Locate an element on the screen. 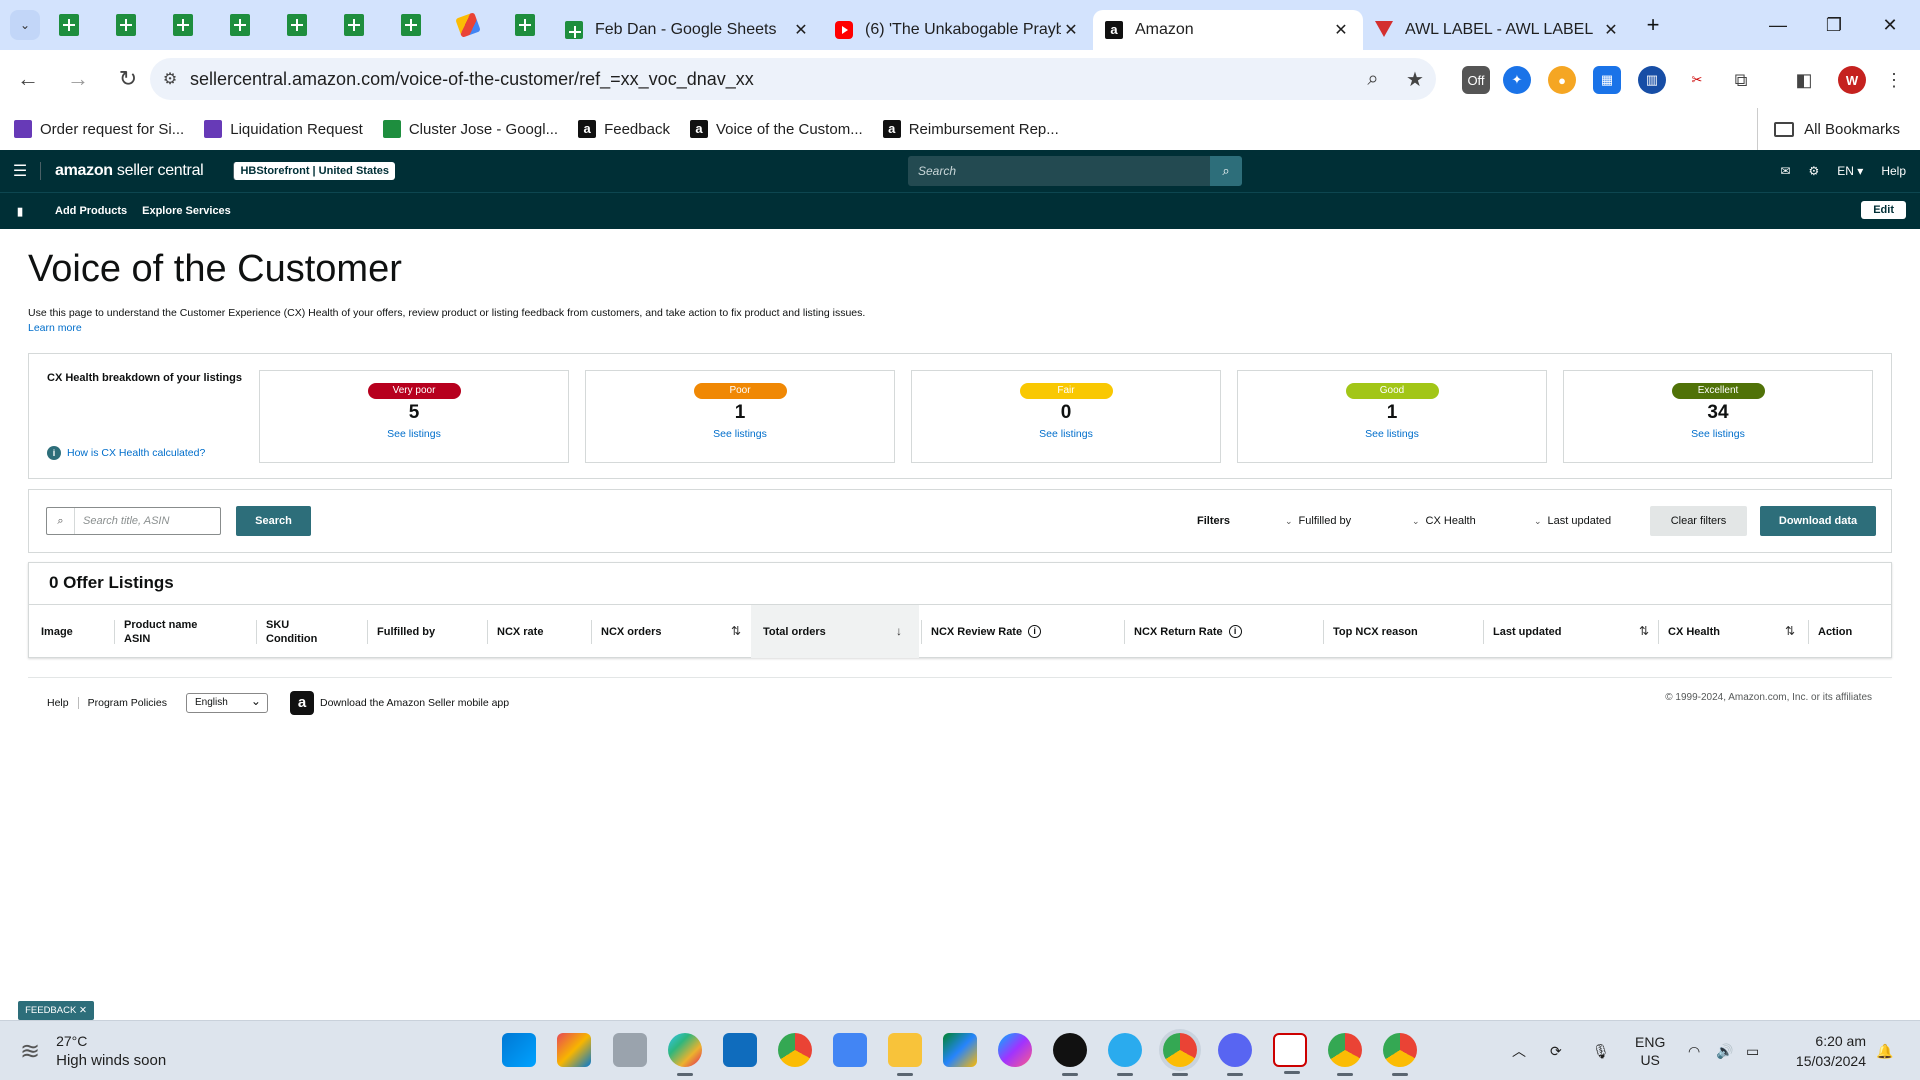 Image resolution: width=1920 pixels, height=1080 pixels. kebab-menu-icon: ⋮ is located at coordinates (1894, 80).